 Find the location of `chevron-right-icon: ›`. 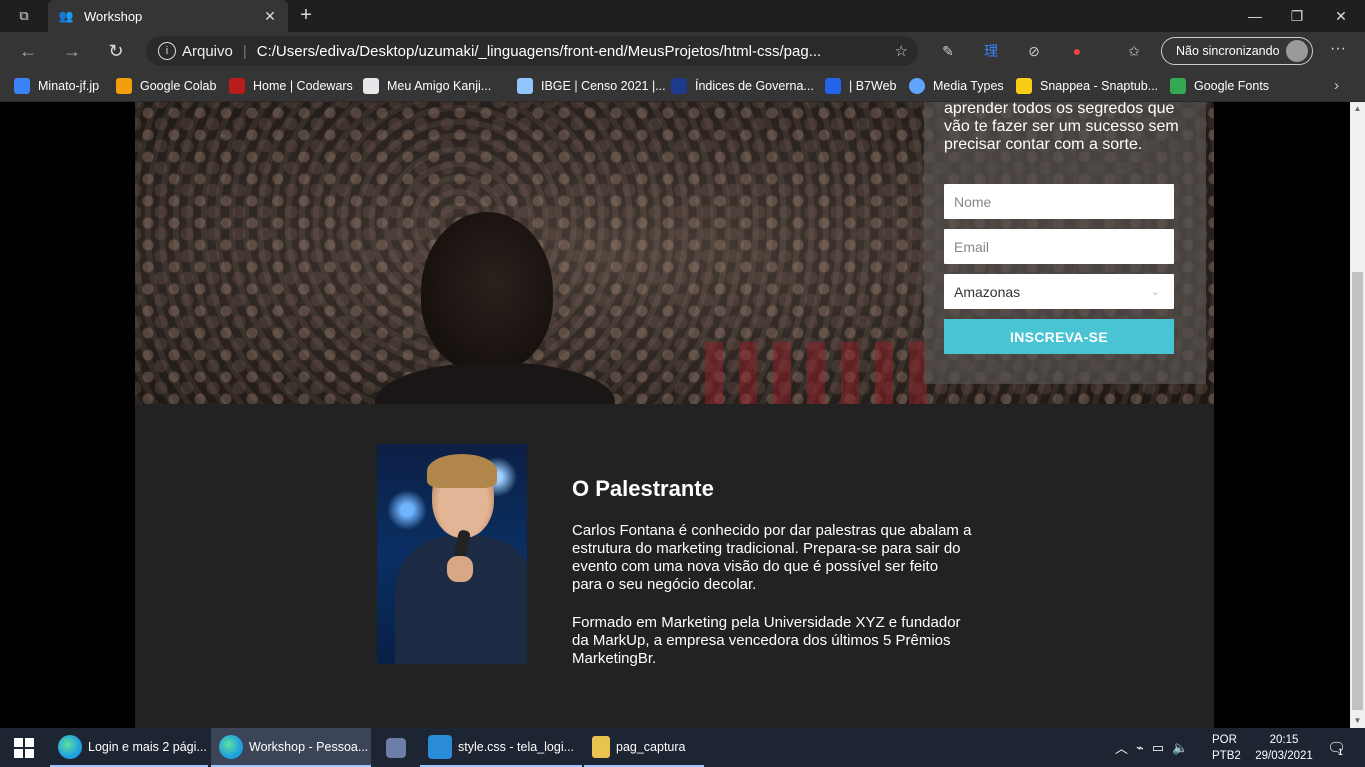

chevron-right-icon: › is located at coordinates (1336, 85).